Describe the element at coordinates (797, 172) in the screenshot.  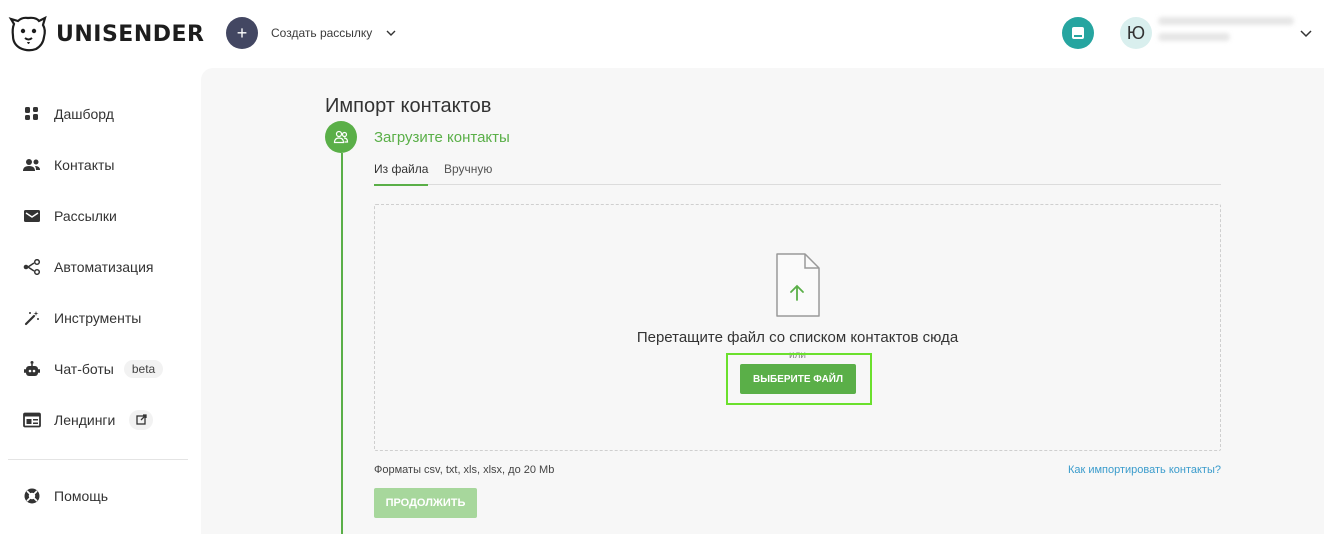
I see `import-method-tabs: Из файла Вручную` at that location.